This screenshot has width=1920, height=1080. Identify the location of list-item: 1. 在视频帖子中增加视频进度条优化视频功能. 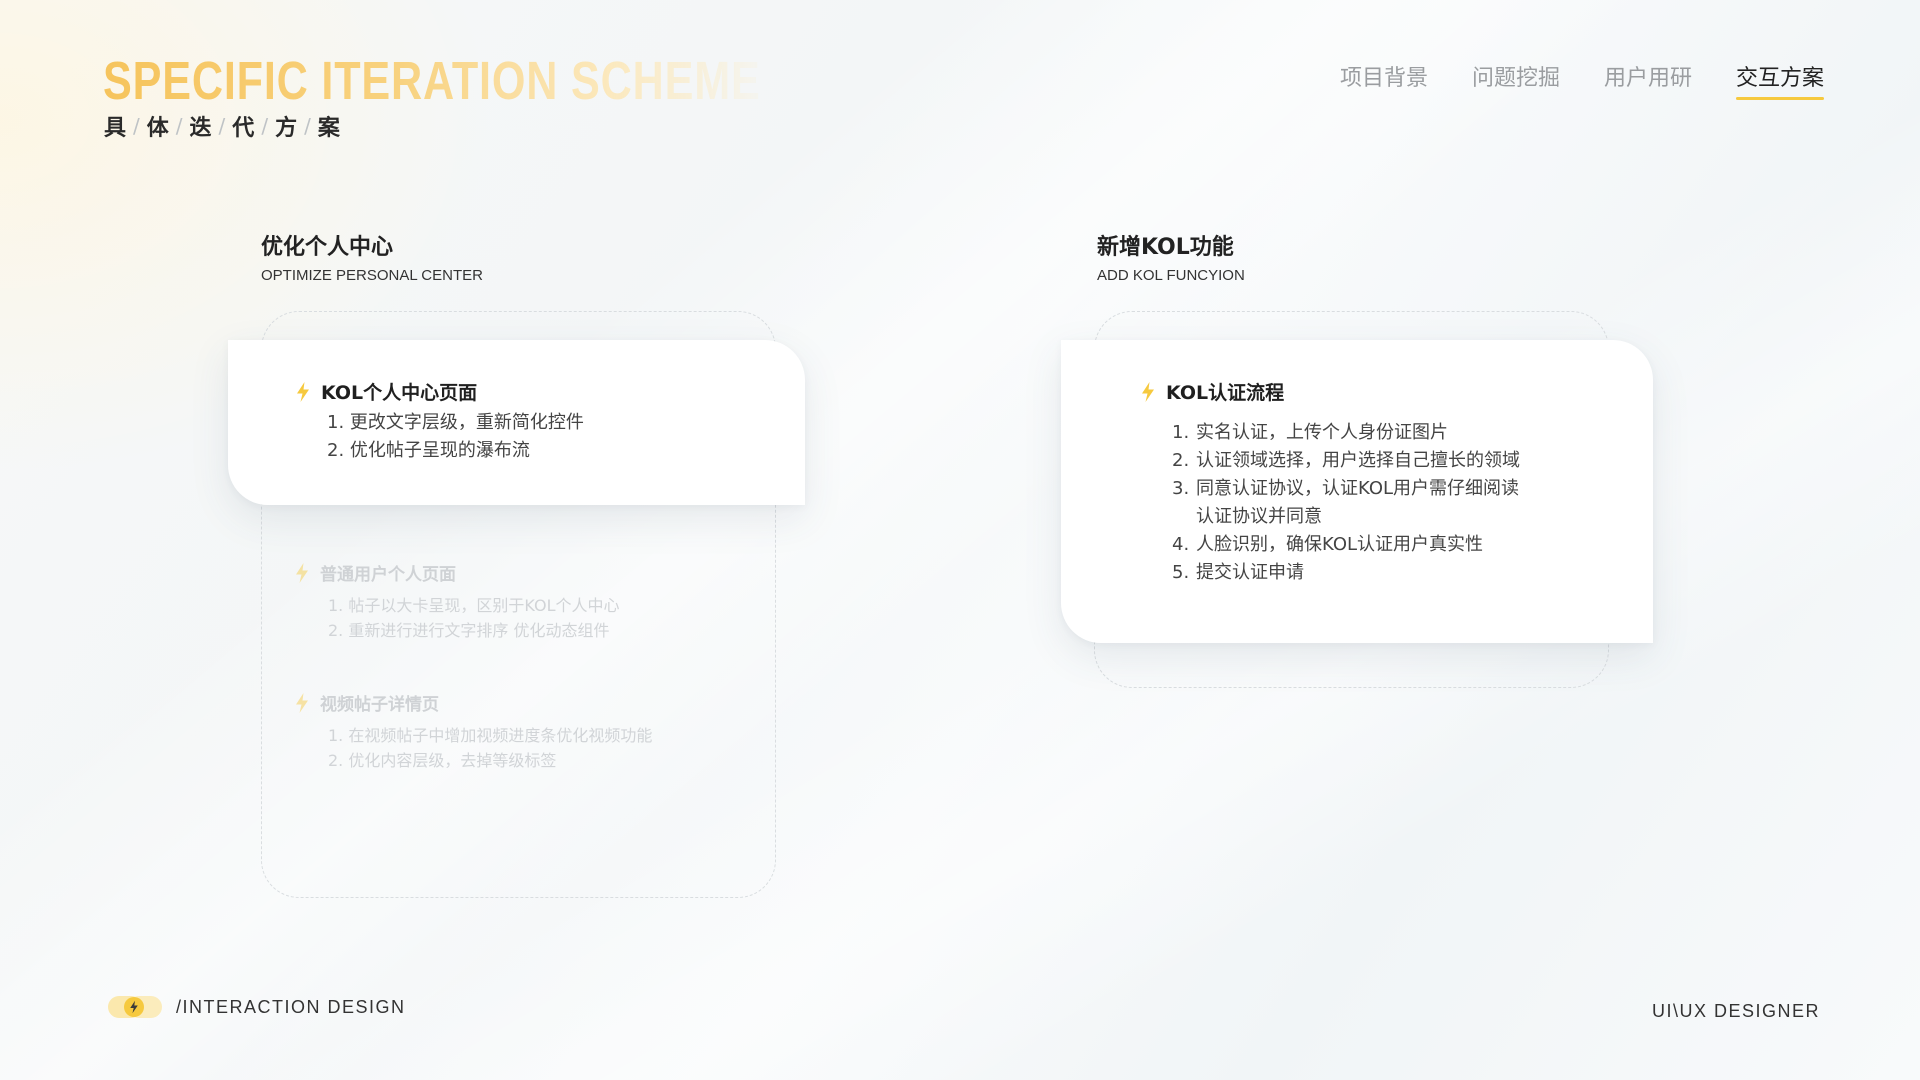
(490, 735).